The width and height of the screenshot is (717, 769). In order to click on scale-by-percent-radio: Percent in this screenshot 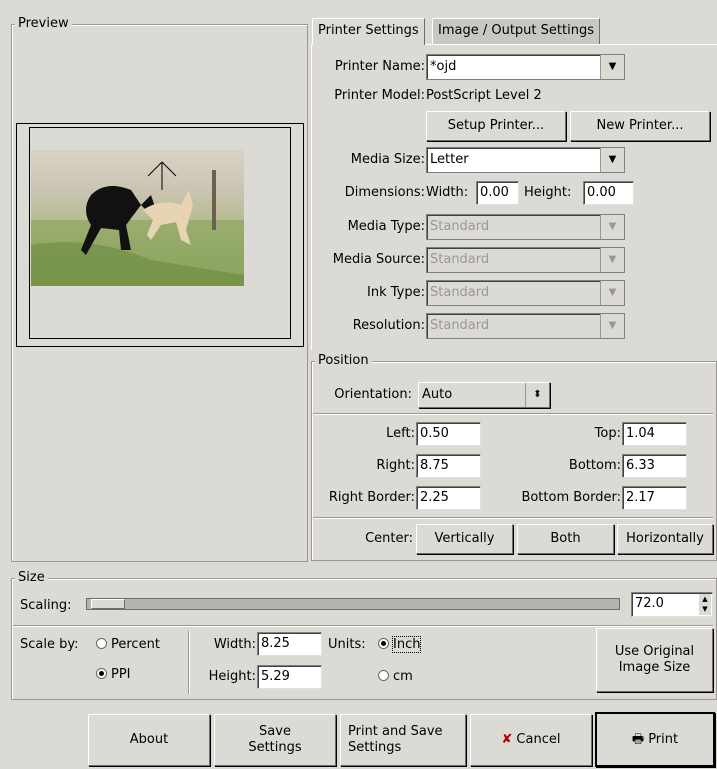, I will do `click(128, 645)`.